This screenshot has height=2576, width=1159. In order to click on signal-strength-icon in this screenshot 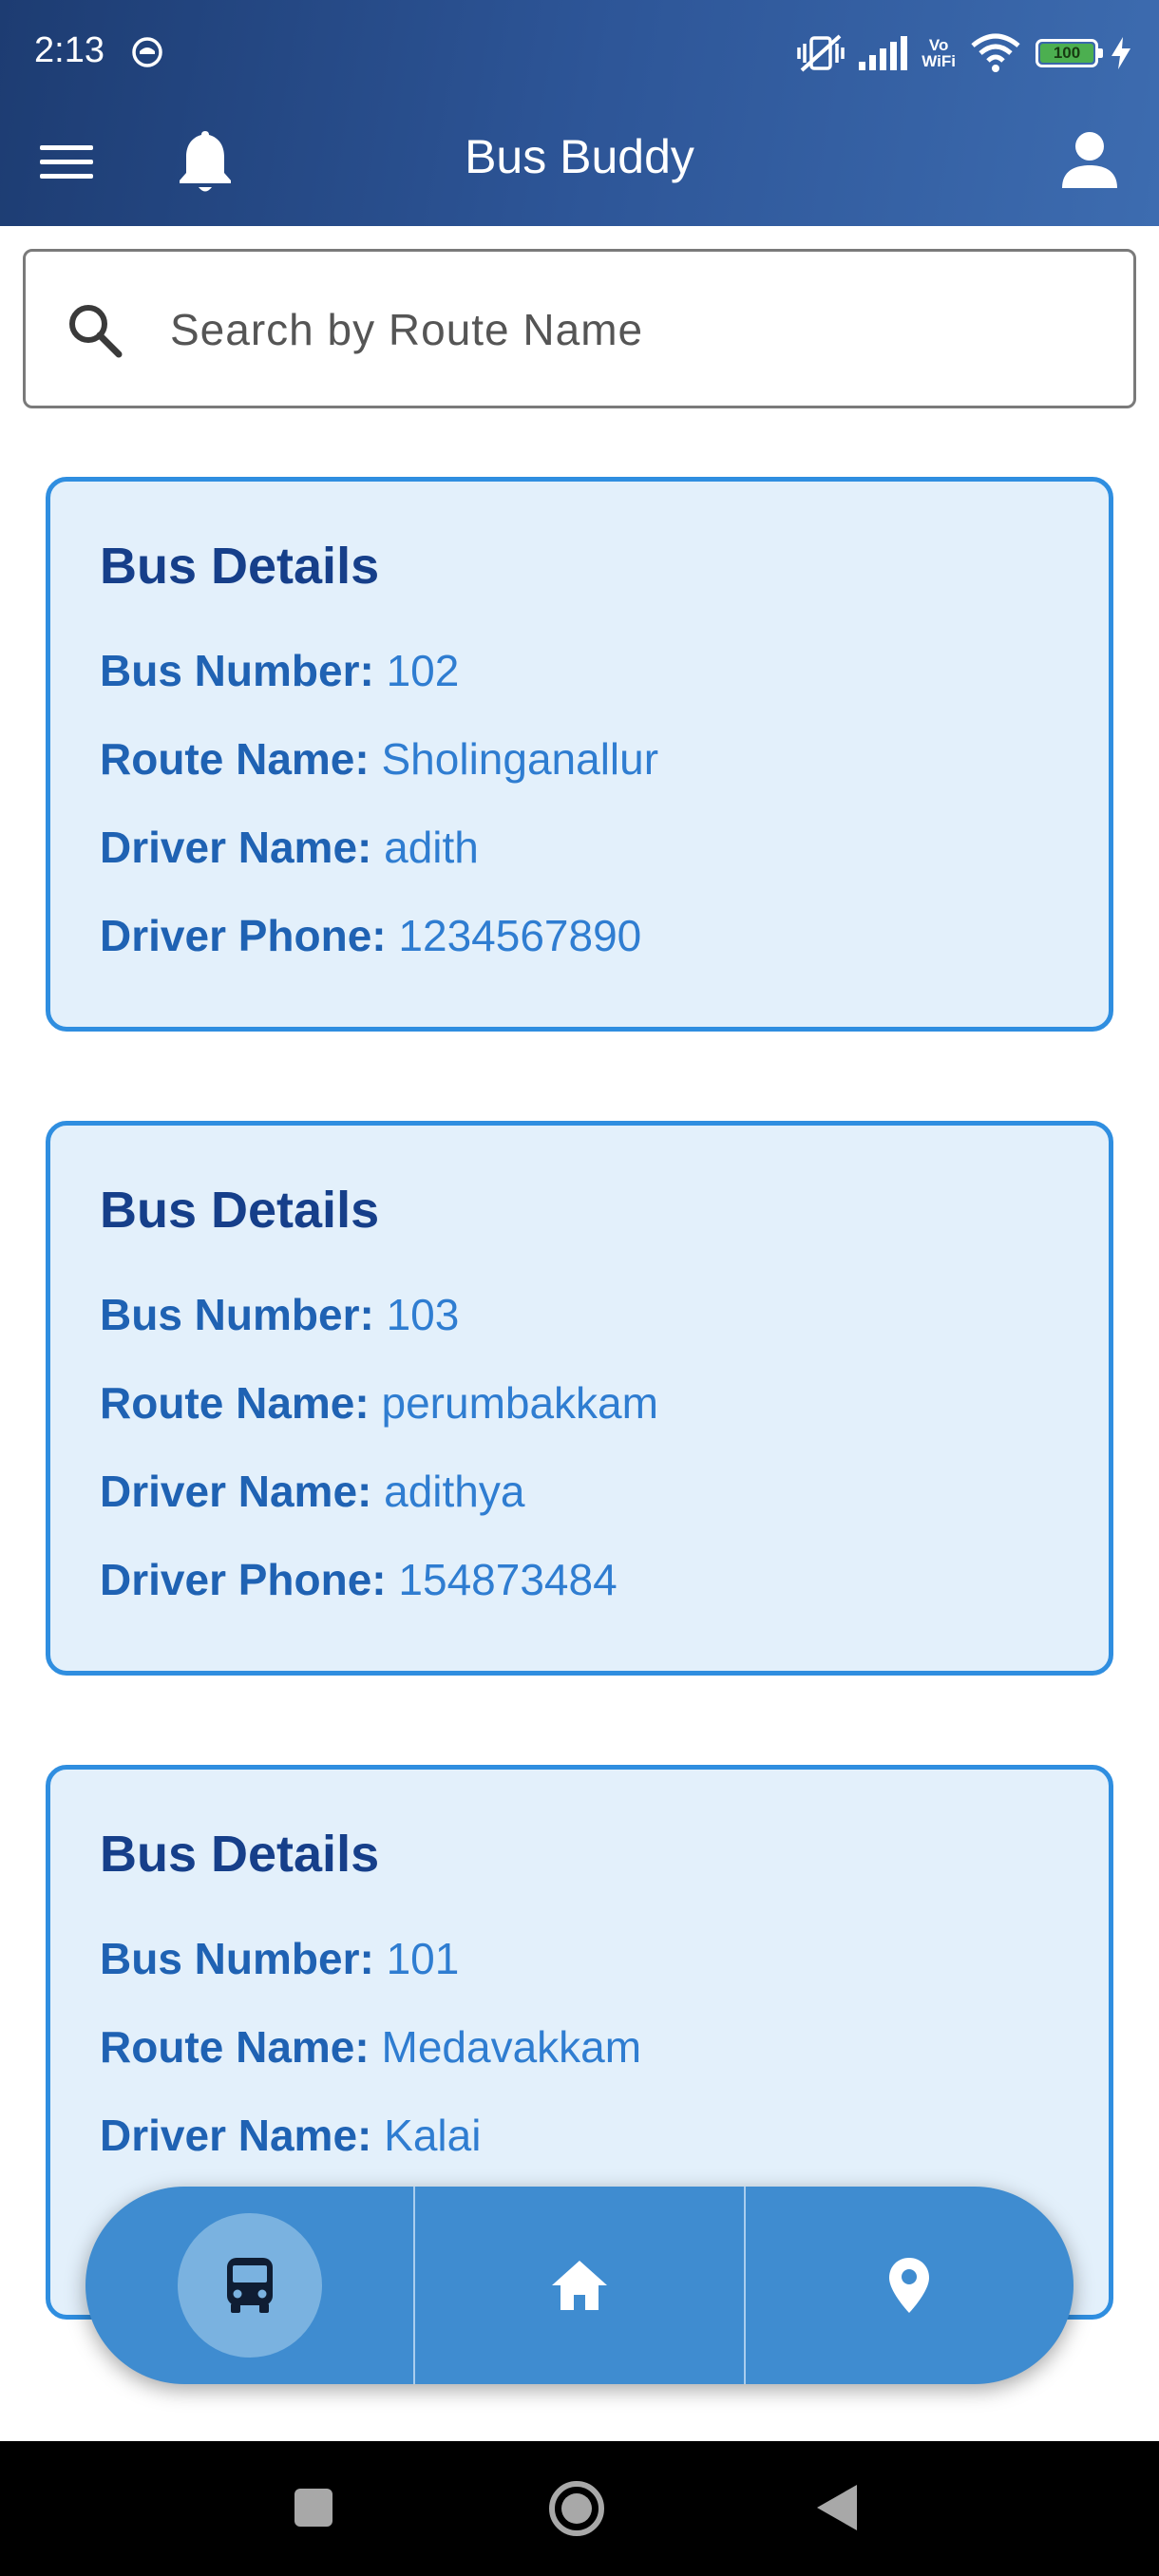, I will do `click(883, 53)`.